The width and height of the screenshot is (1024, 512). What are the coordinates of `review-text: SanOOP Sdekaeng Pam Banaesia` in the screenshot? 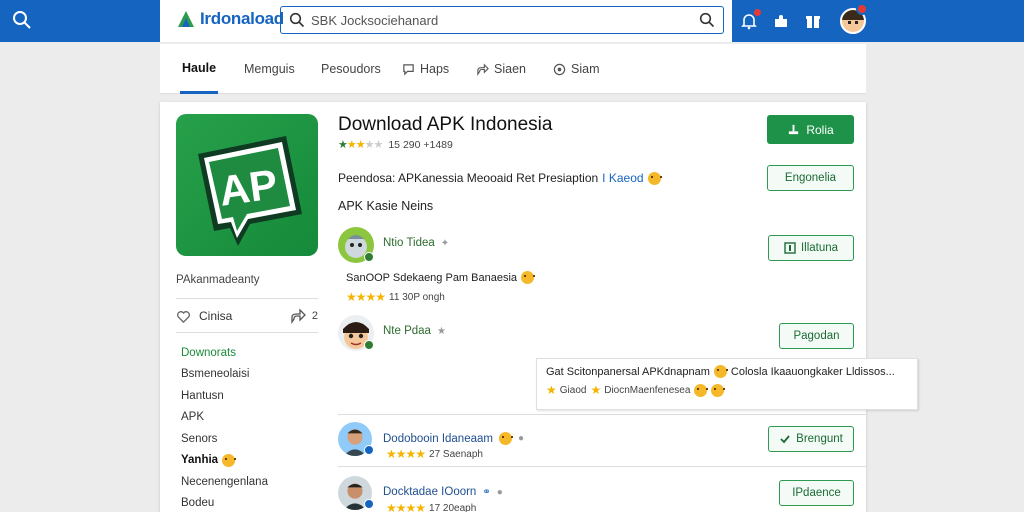 It's located at (441, 277).